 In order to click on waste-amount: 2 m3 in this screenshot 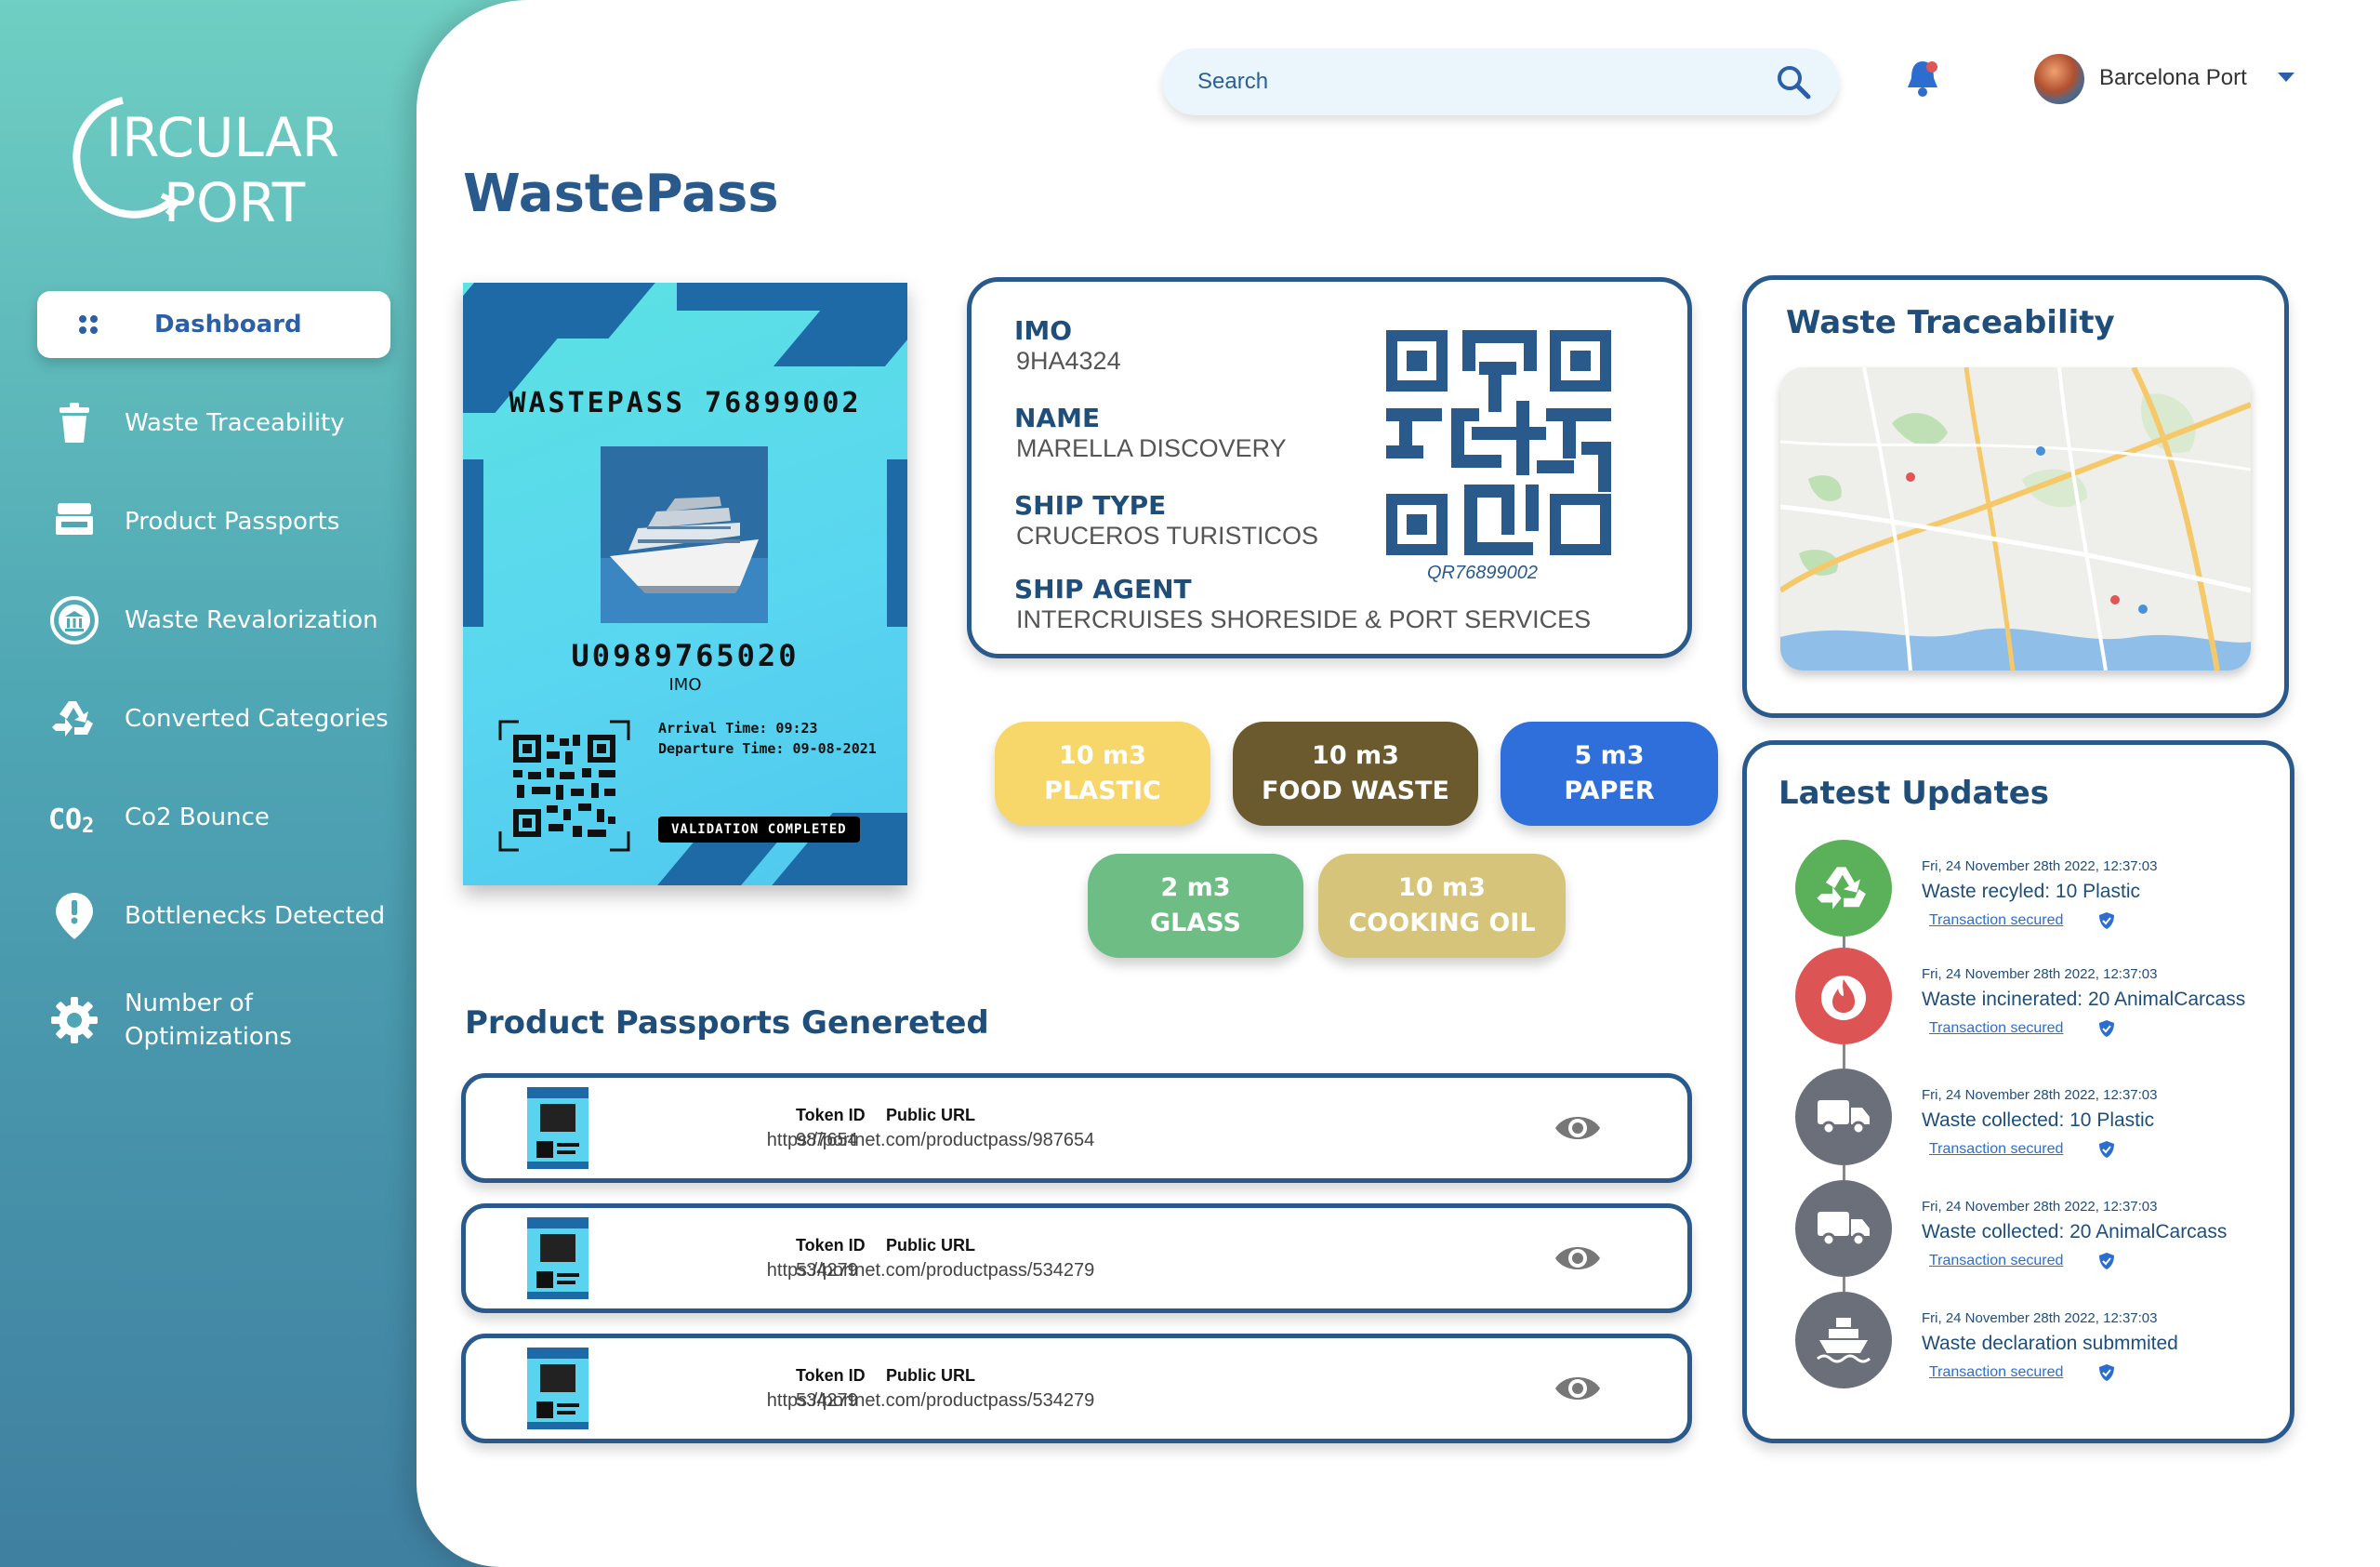, I will do `click(1195, 887)`.